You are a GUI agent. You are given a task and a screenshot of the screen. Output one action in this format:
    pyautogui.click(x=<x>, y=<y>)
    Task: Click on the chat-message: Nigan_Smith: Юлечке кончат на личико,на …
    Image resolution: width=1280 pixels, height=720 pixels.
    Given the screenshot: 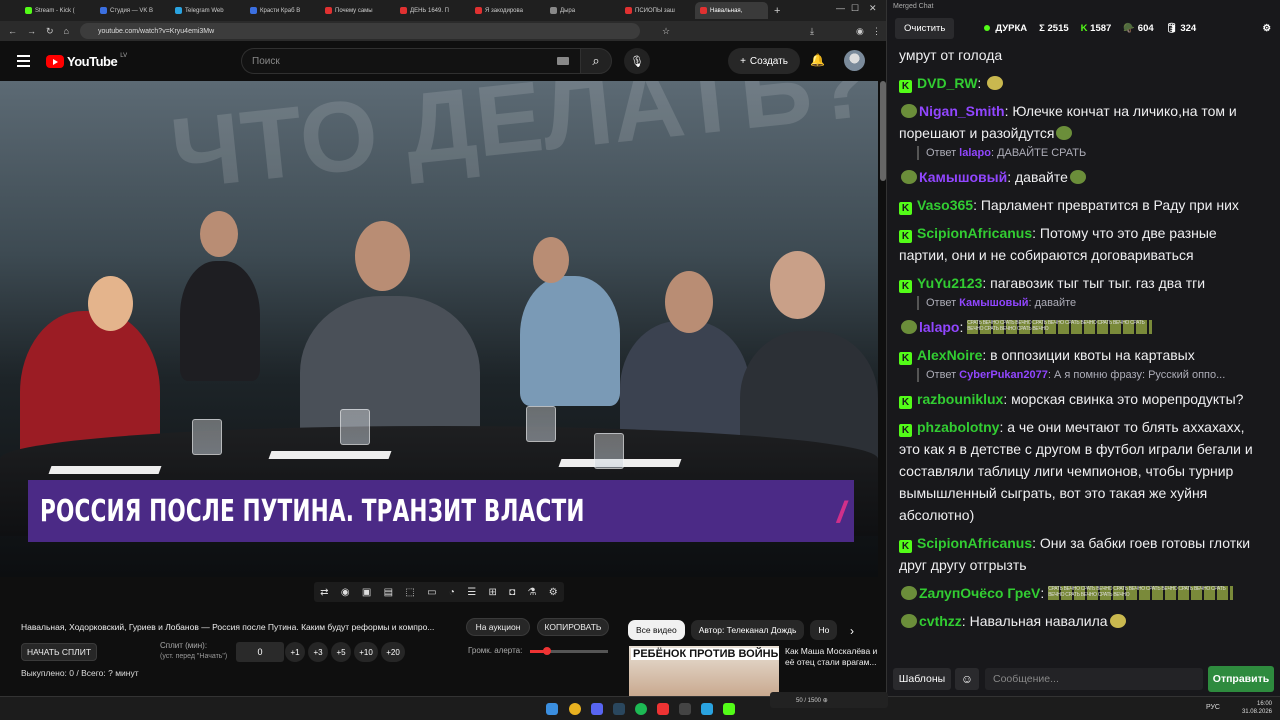 What is the action you would take?
    pyautogui.click(x=1083, y=122)
    